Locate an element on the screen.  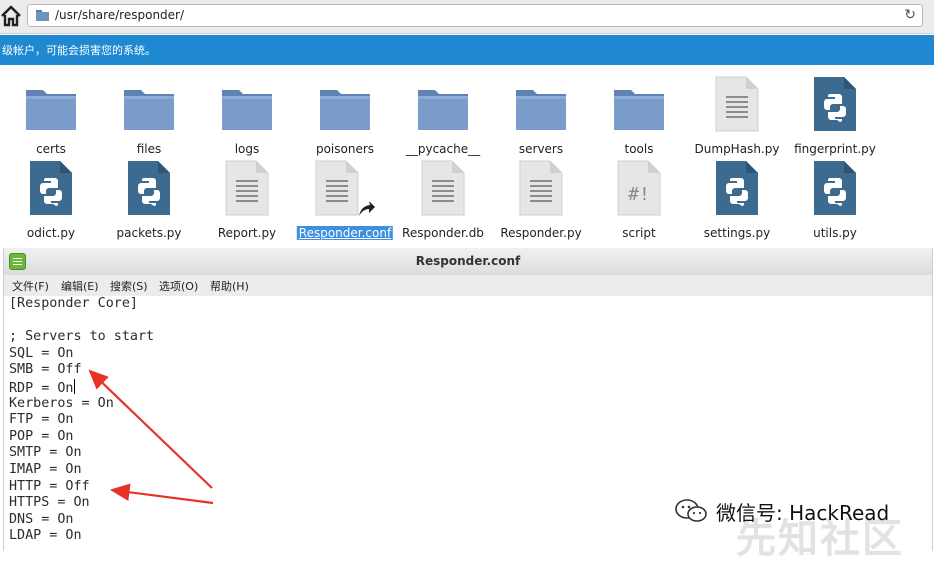
file-name-label: logs is located at coordinates (247, 149).